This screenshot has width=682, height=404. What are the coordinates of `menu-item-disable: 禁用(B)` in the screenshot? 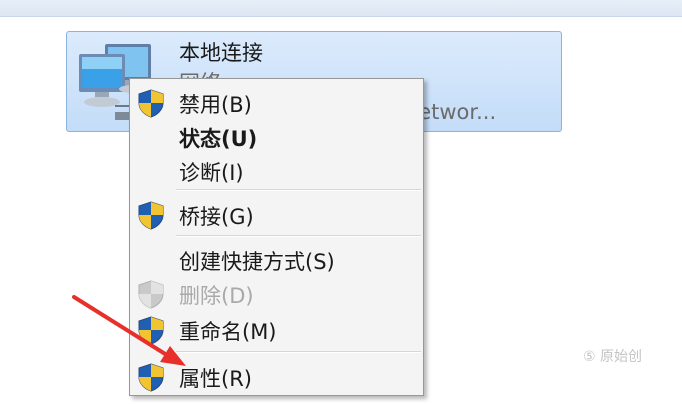 It's located at (276, 102).